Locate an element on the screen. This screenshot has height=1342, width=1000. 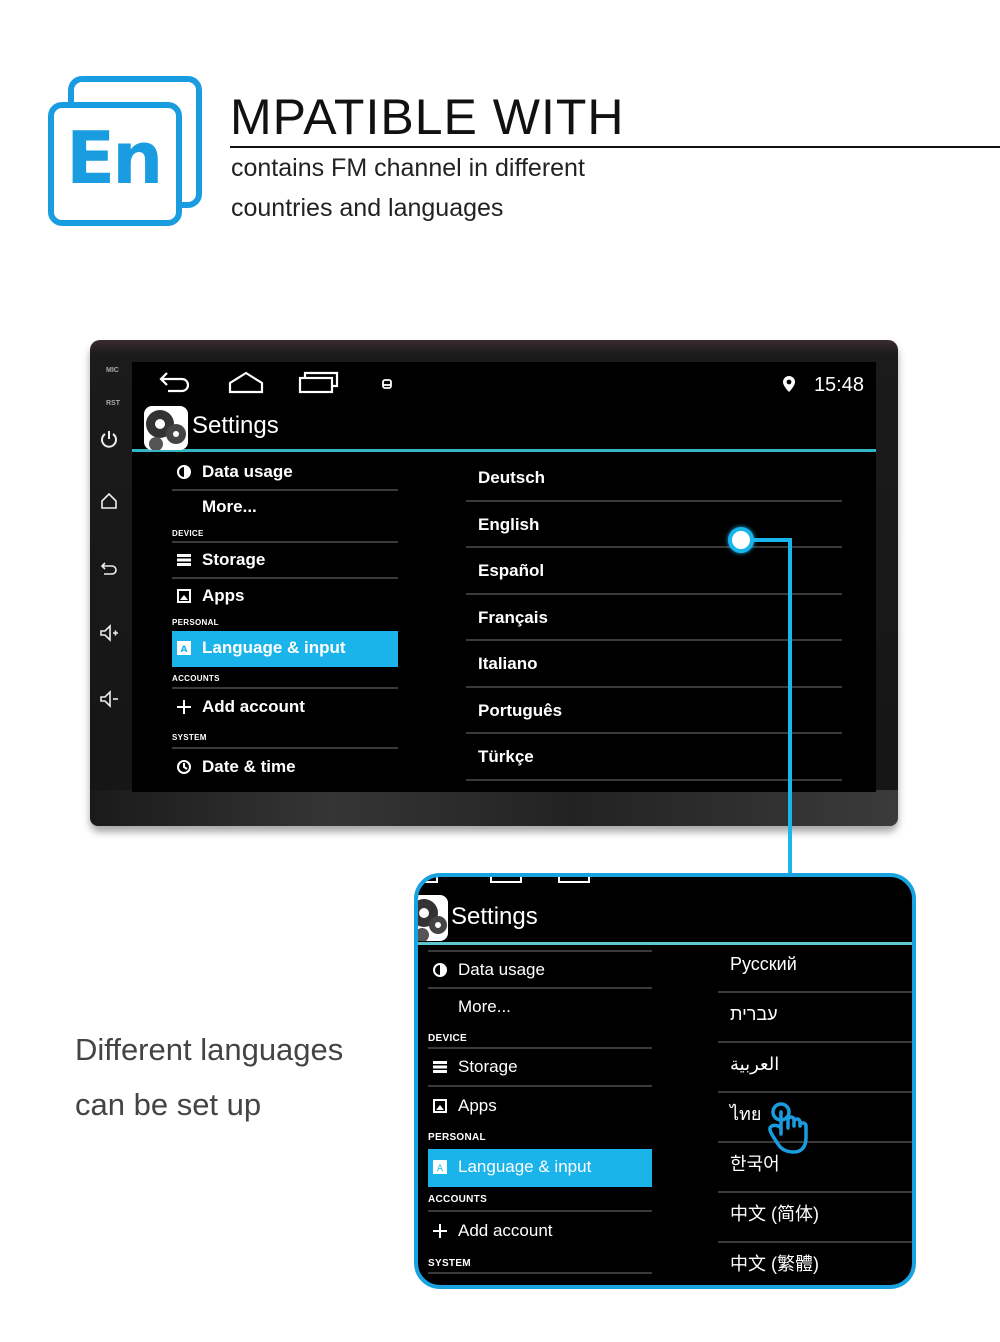
menu-item-date-time: Date & time is located at coordinates (285, 767).